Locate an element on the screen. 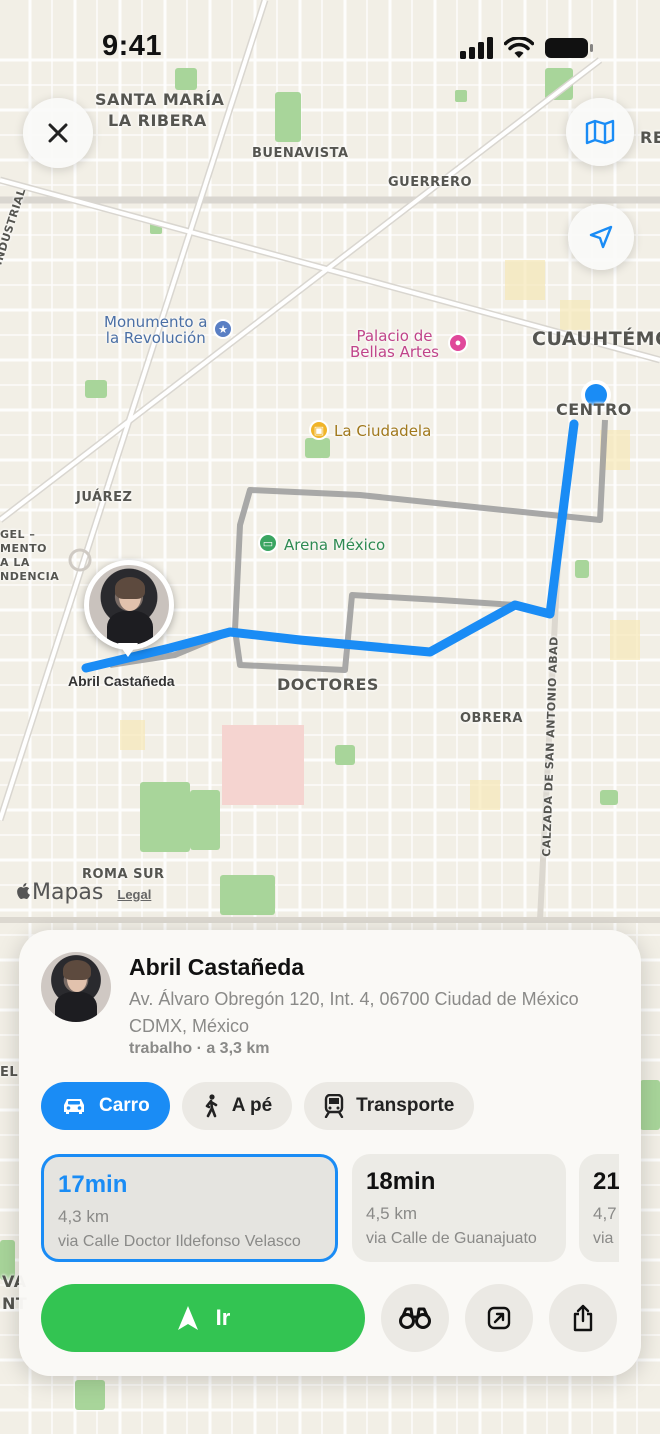  mode-car-label: Carro is located at coordinates (124, 1105).